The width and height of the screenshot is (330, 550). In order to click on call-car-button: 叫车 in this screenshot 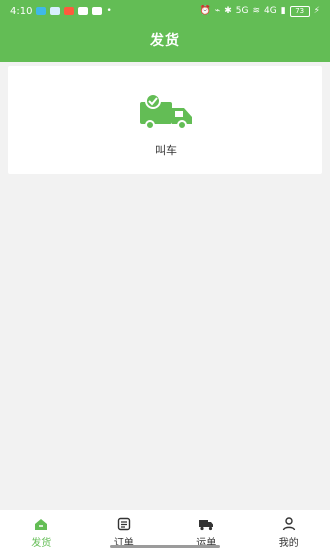, I will do `click(166, 125)`.